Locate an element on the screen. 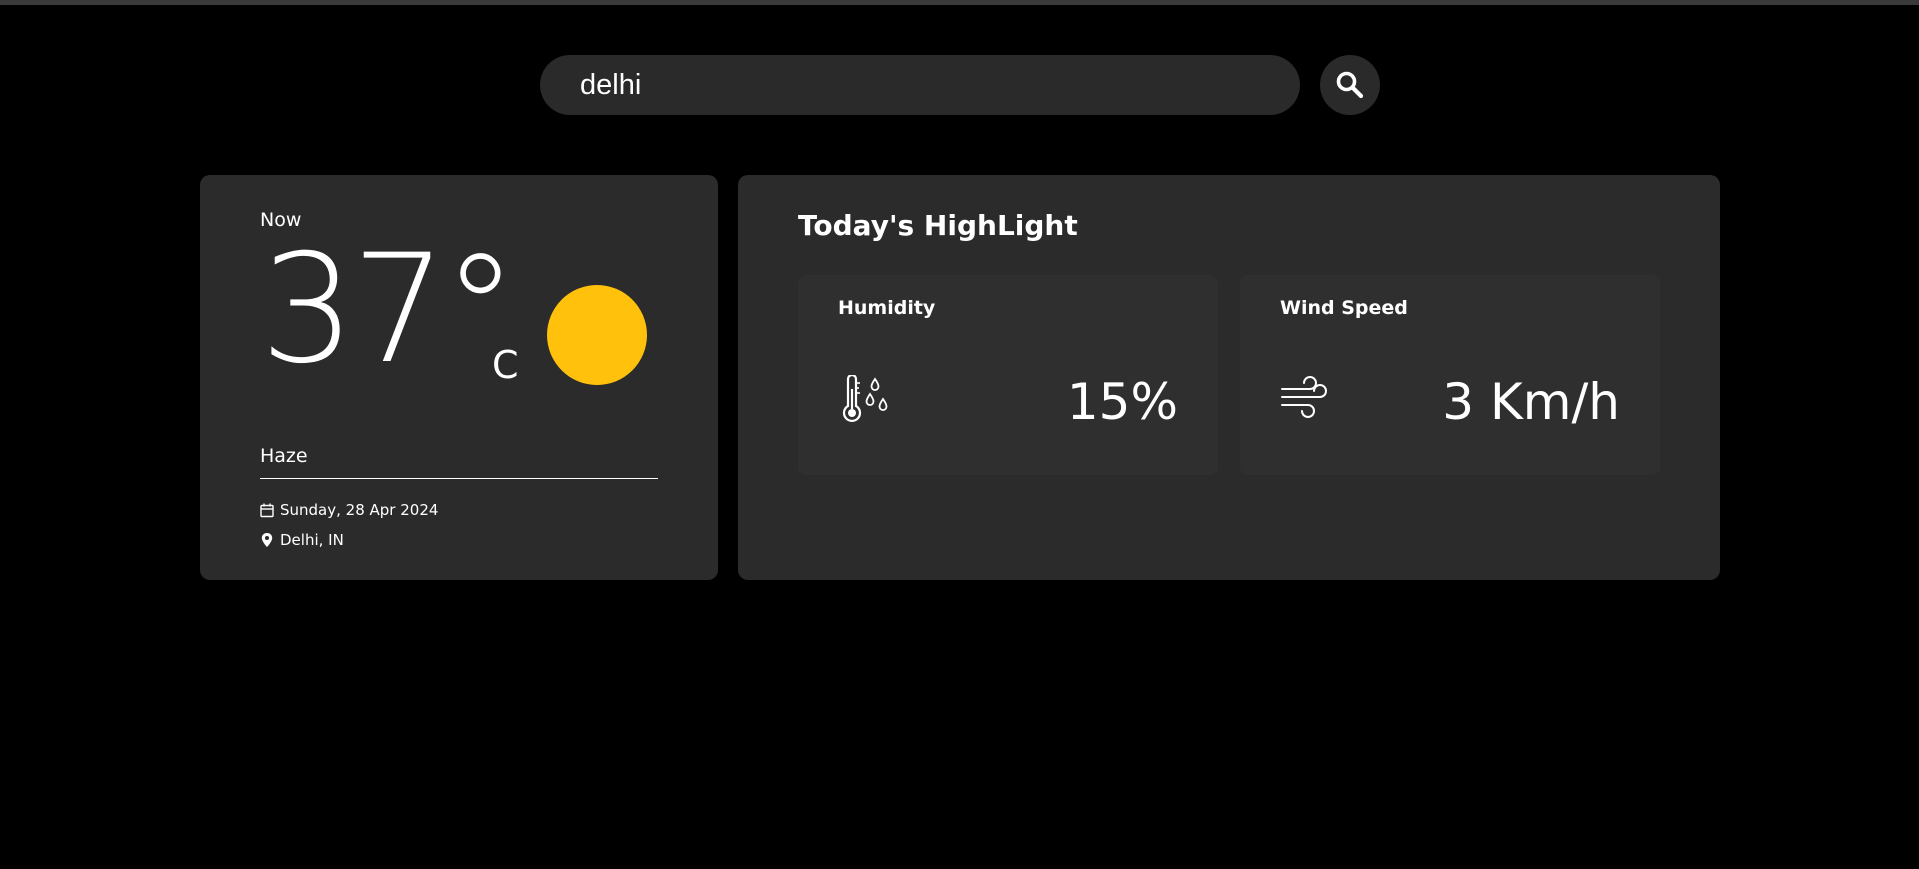 The image size is (1919, 869). location-text: Delhi, IN is located at coordinates (312, 540).